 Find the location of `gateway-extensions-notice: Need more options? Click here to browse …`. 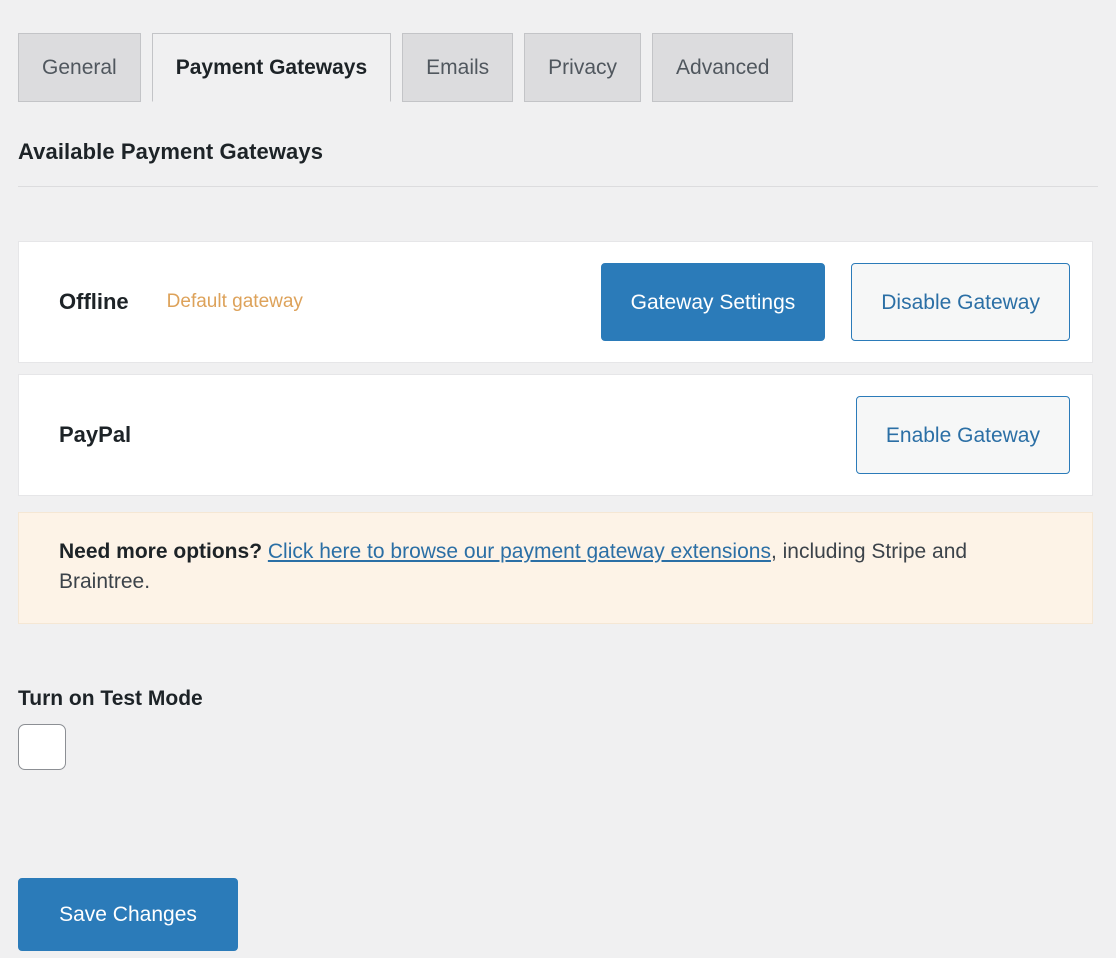

gateway-extensions-notice: Need more options? Click here to browse … is located at coordinates (555, 568).